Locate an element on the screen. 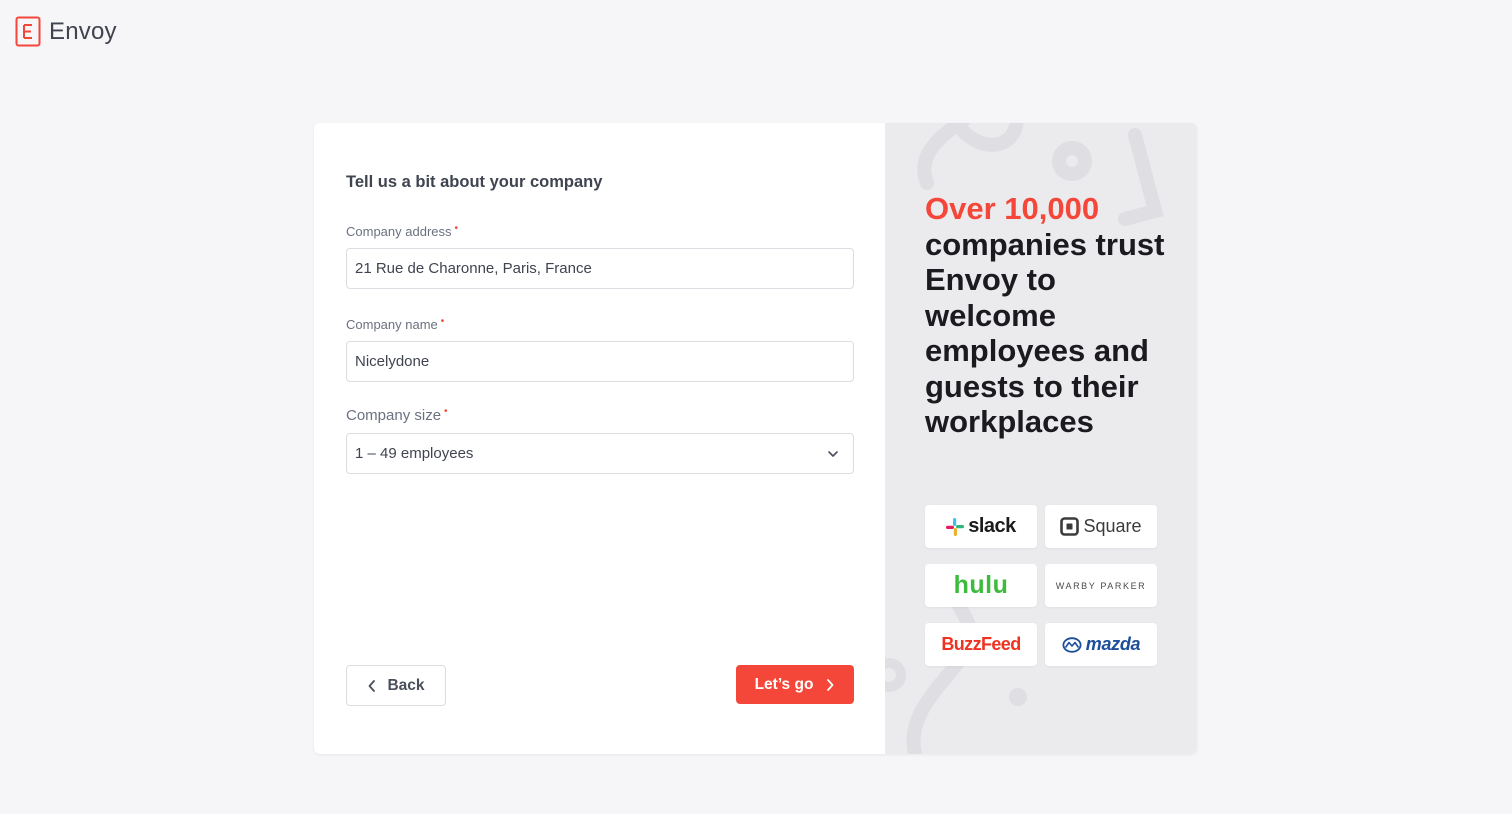 This screenshot has width=1512, height=814. hulu-logo-tile: hulu is located at coordinates (981, 585).